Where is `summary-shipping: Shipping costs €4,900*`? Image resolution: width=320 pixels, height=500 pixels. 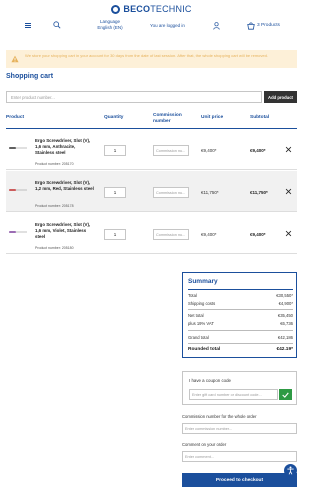 summary-shipping: Shipping costs €4,900* is located at coordinates (240, 303).